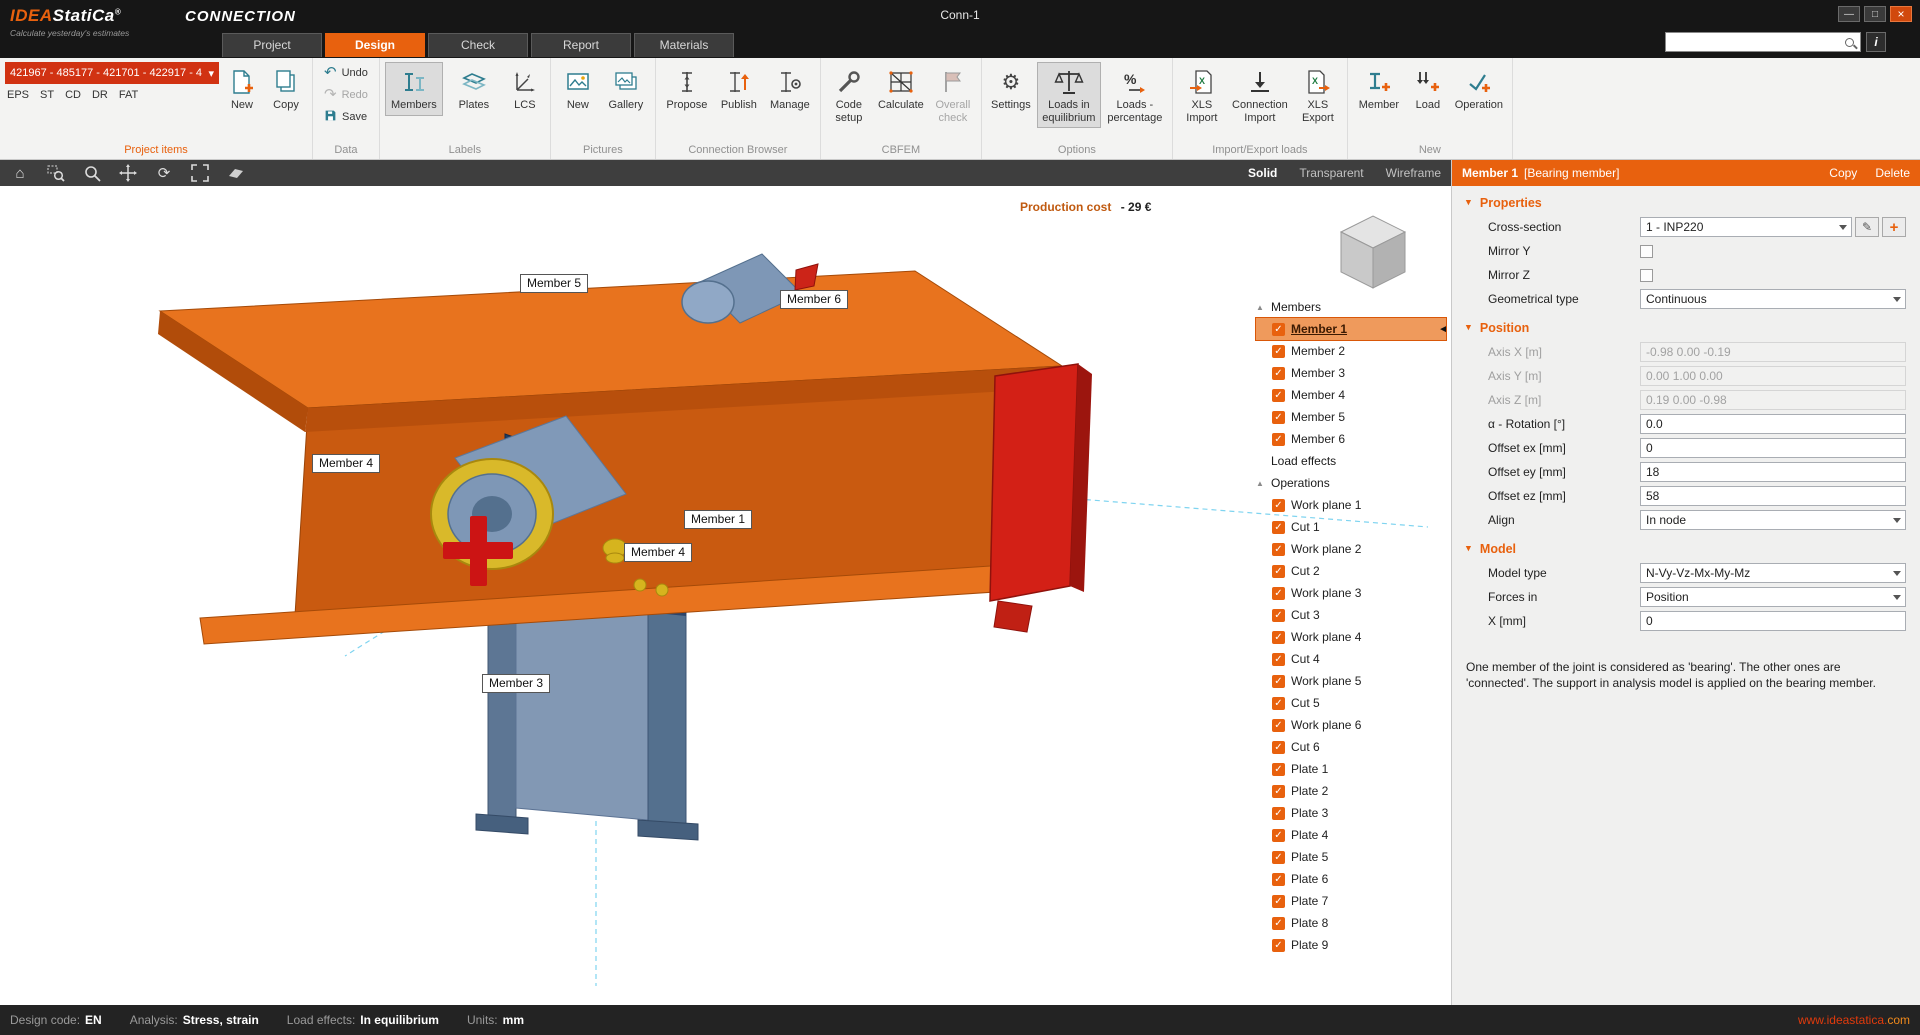 The width and height of the screenshot is (1920, 1035). What do you see at coordinates (1901, 14) in the screenshot?
I see `close-button: ×` at bounding box center [1901, 14].